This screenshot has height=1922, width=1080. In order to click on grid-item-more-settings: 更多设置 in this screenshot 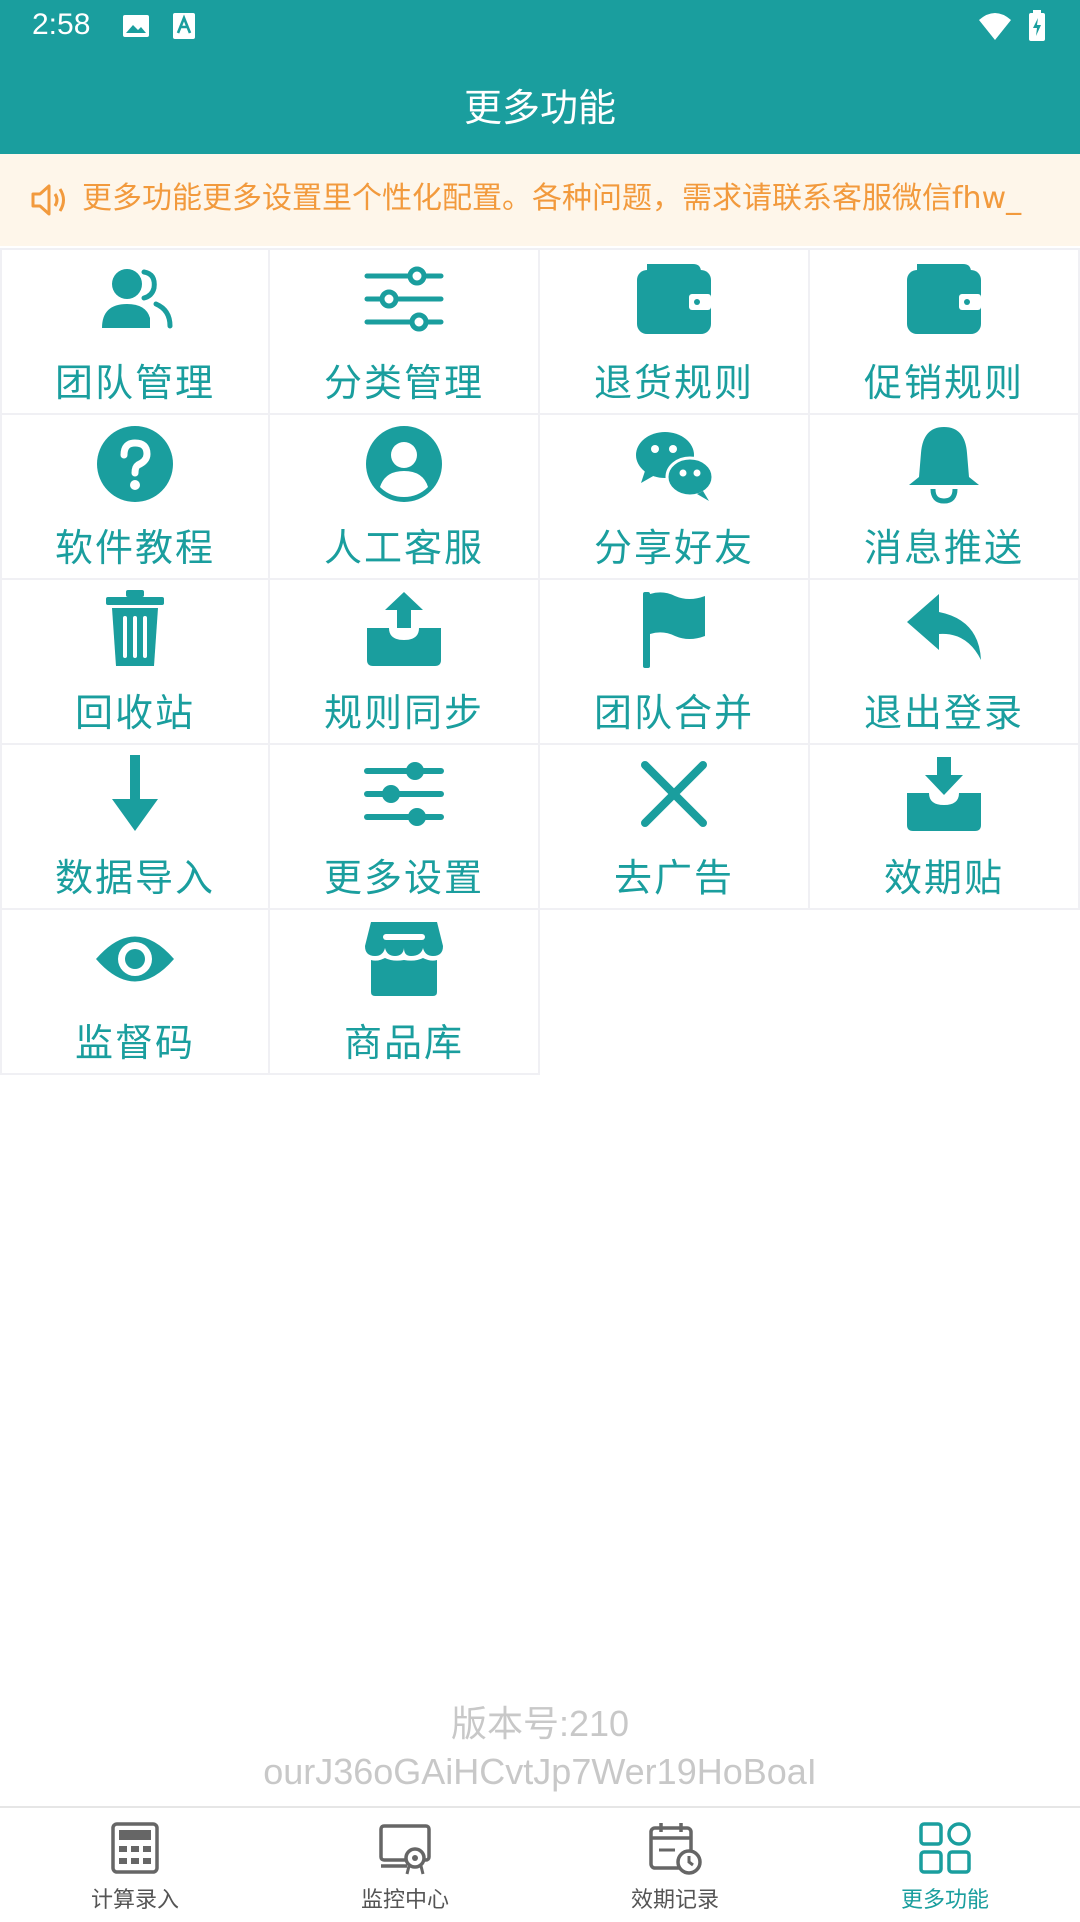, I will do `click(404, 826)`.